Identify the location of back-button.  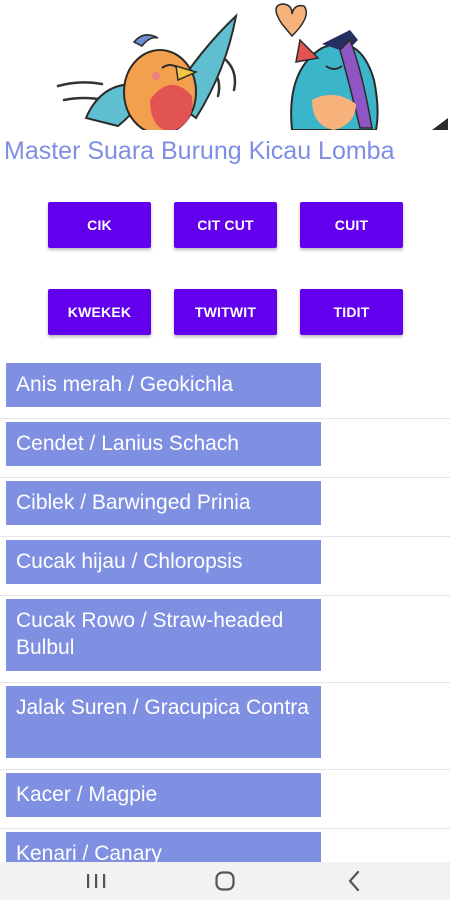
(355, 881).